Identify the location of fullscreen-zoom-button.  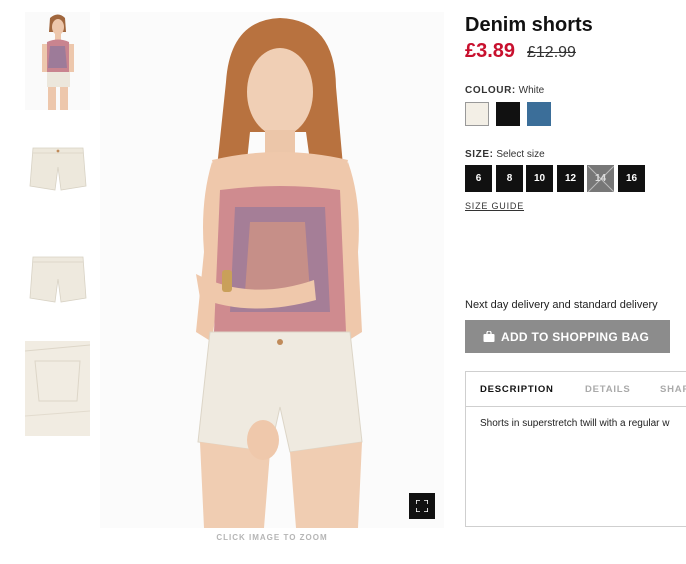
(422, 506).